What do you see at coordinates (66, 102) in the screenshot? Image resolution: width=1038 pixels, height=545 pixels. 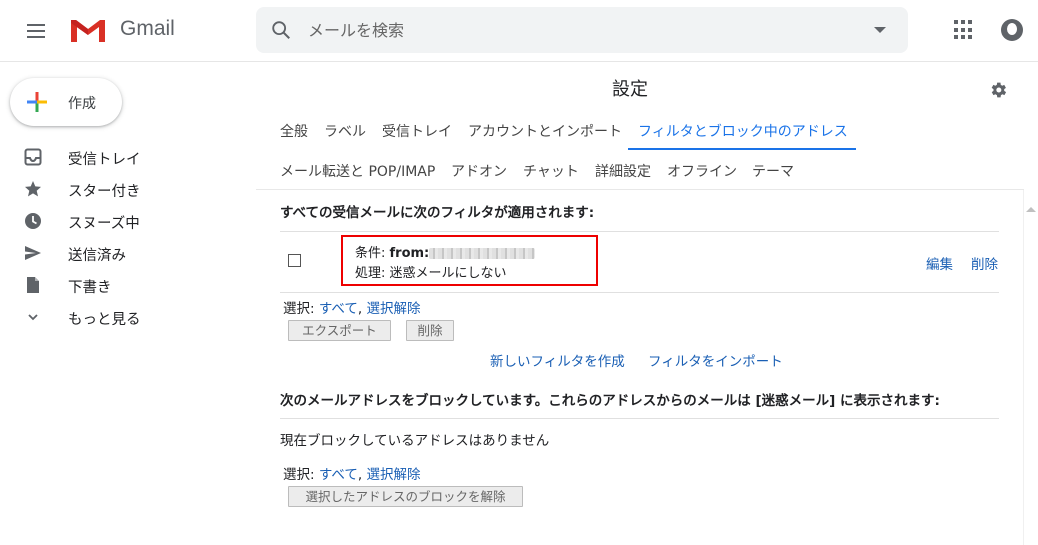 I see `compose-button: 作成` at bounding box center [66, 102].